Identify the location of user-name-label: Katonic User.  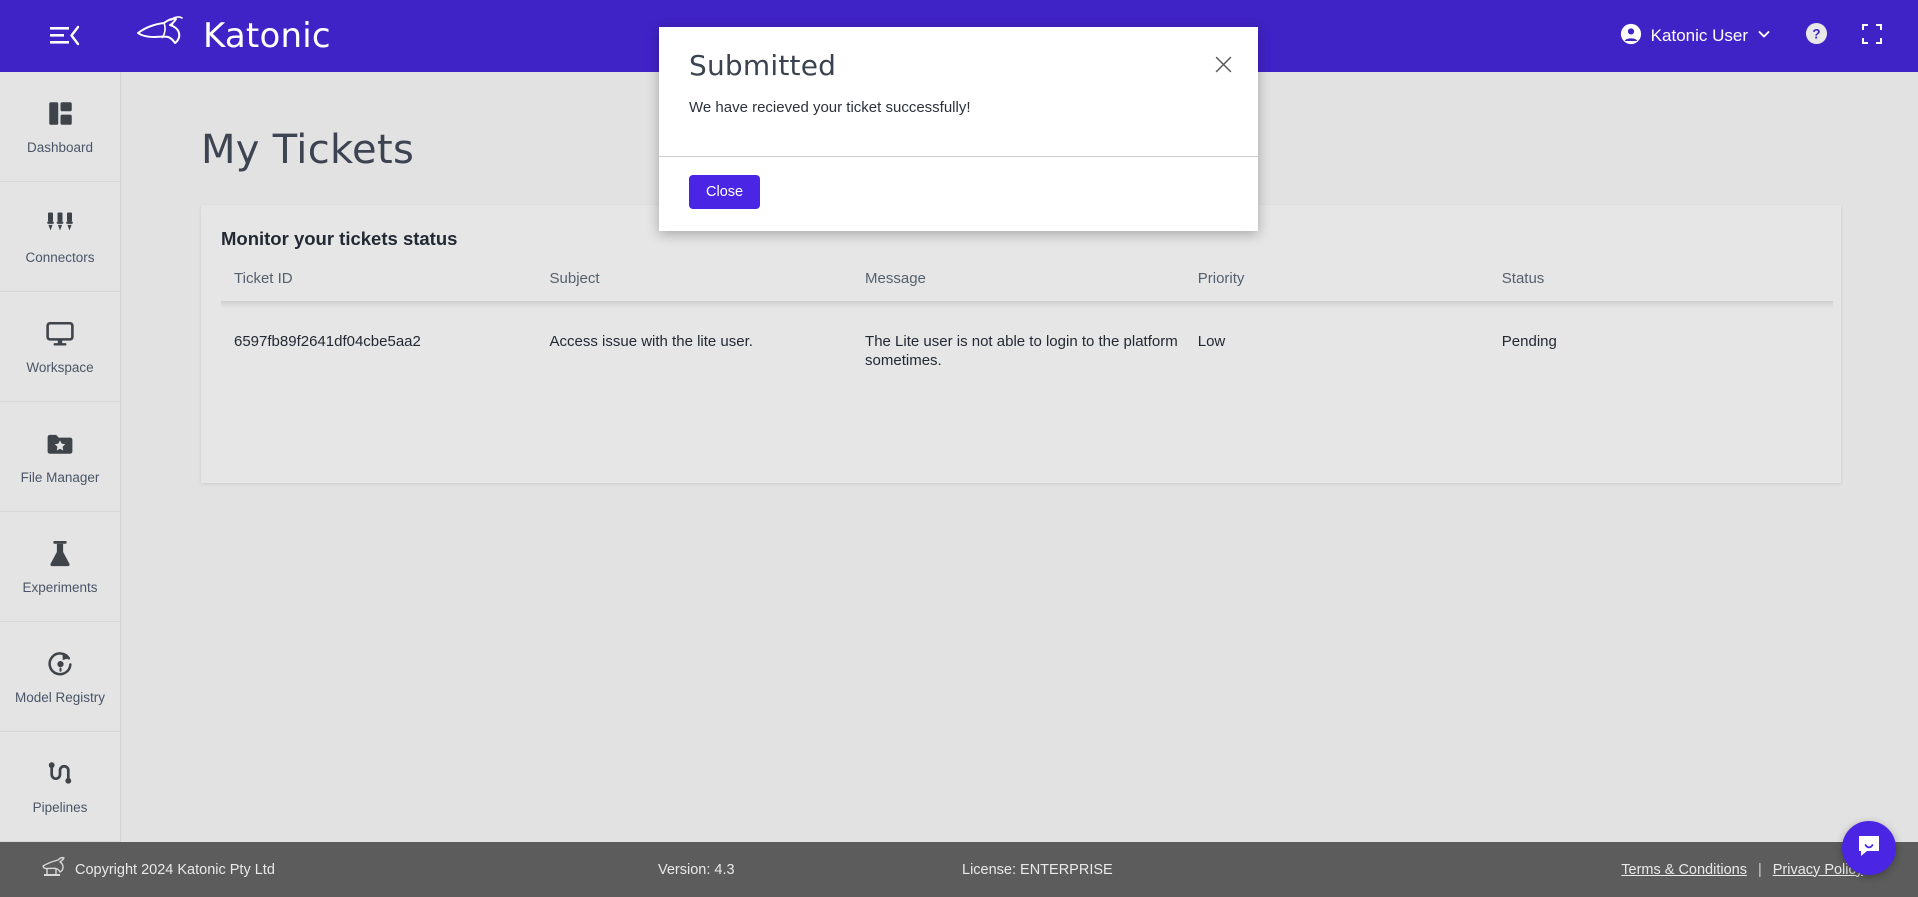
(1699, 35).